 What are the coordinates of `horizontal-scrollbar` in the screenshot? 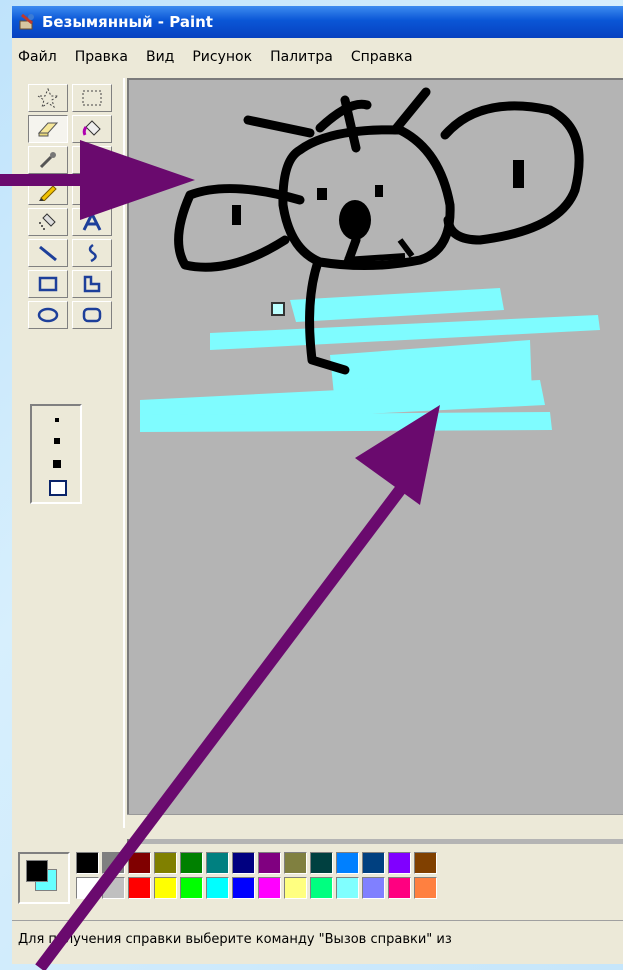 It's located at (375, 826).